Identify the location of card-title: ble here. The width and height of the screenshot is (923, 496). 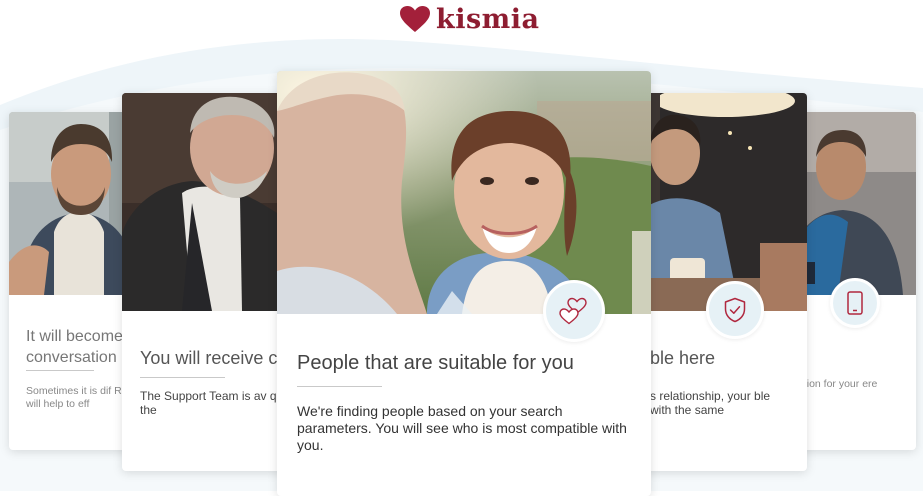
(683, 358).